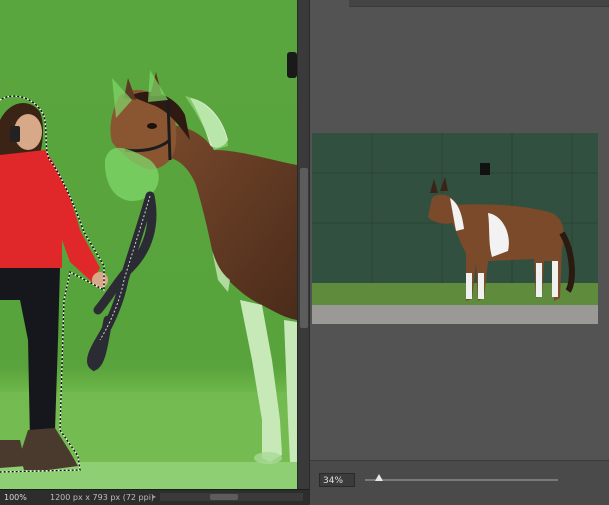 This screenshot has height=505, width=609. What do you see at coordinates (102, 497) in the screenshot?
I see `document-info: 1200 px x 793 px (72 ppi)` at bounding box center [102, 497].